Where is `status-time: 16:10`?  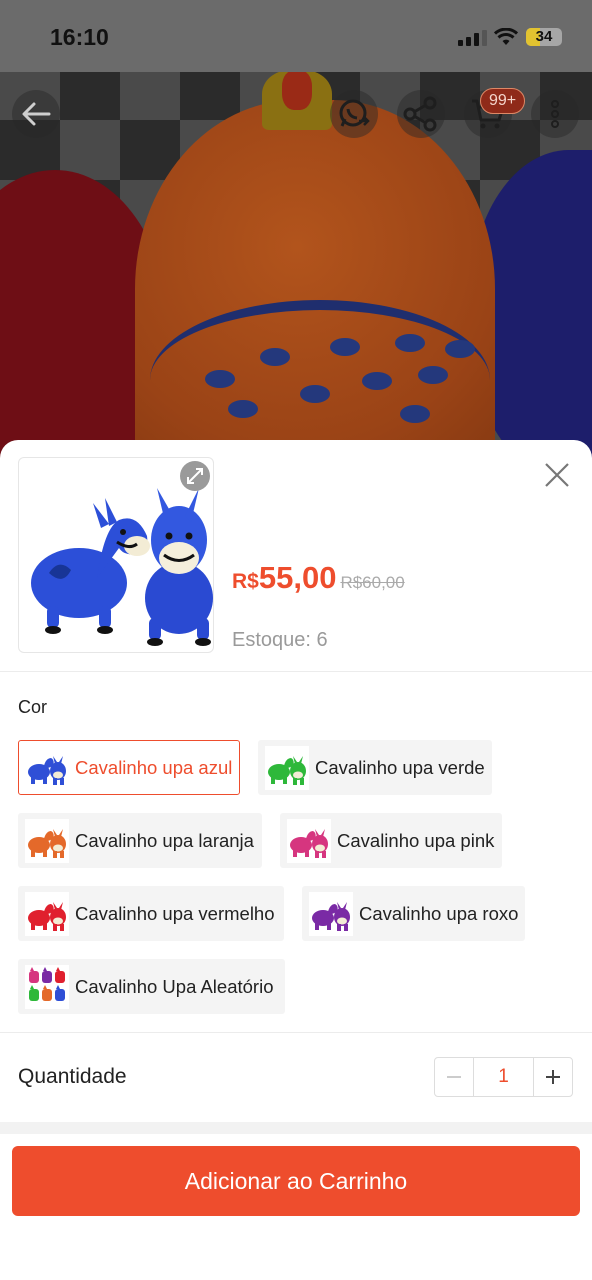
status-time: 16:10 is located at coordinates (79, 37).